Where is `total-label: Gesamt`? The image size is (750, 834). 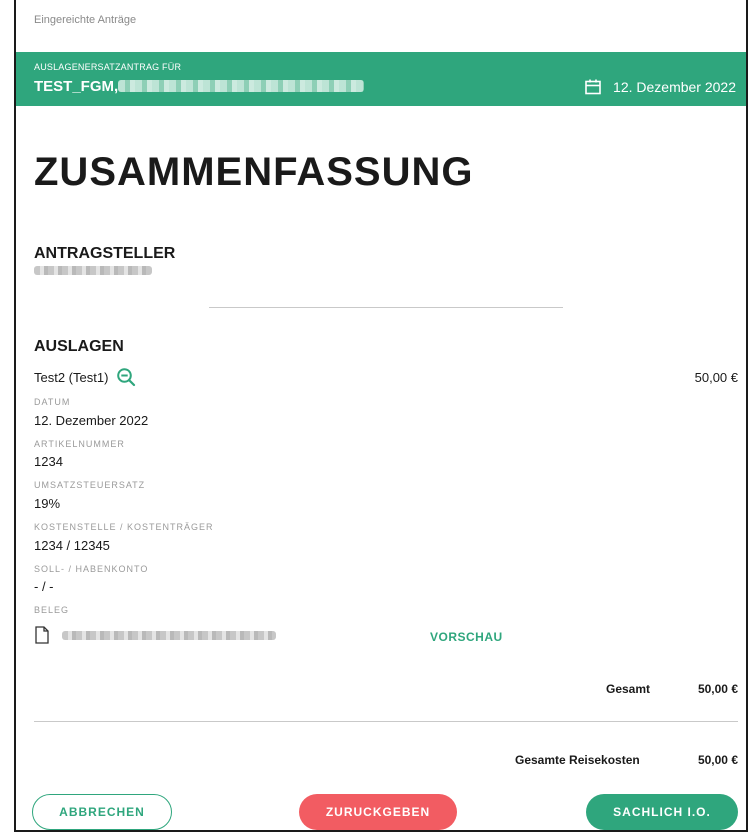
total-label: Gesamt is located at coordinates (628, 689).